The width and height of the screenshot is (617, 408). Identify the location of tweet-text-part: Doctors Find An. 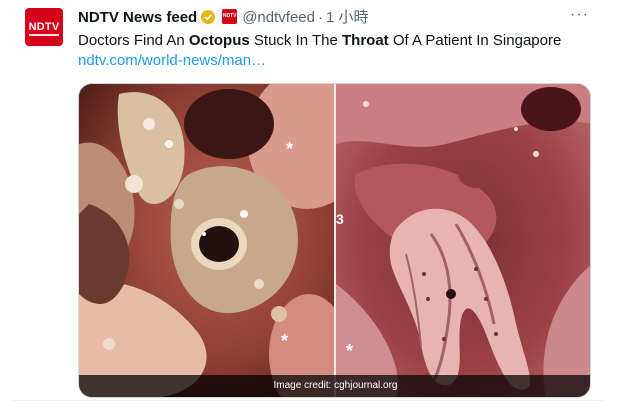
(133, 40).